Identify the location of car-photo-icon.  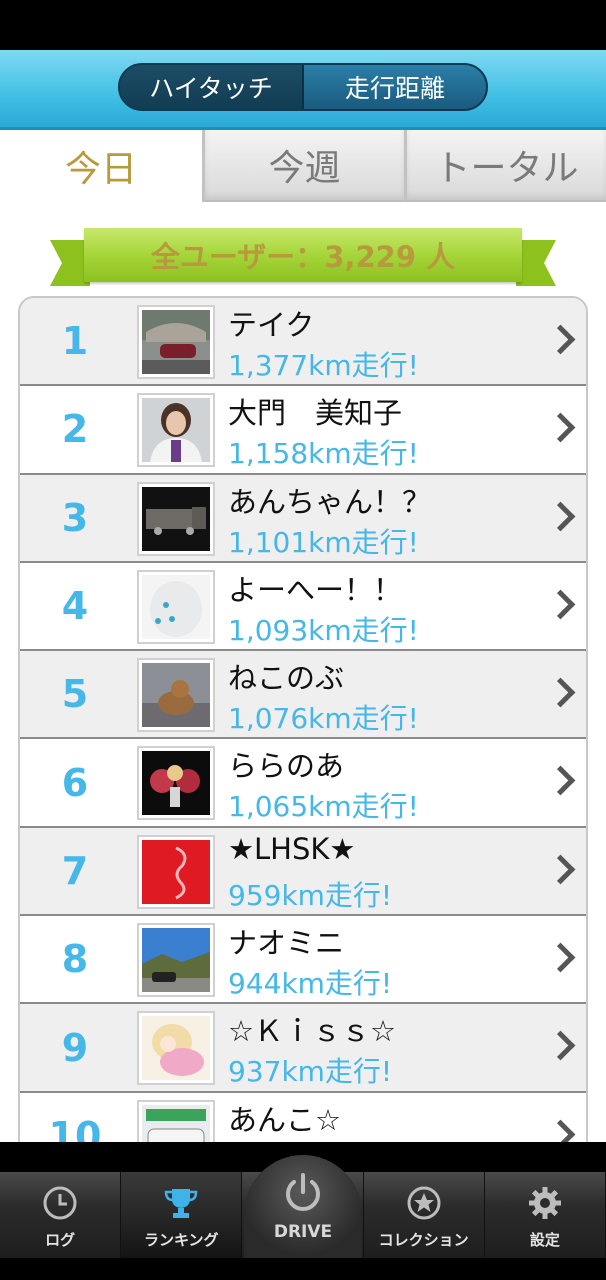
(176, 342).